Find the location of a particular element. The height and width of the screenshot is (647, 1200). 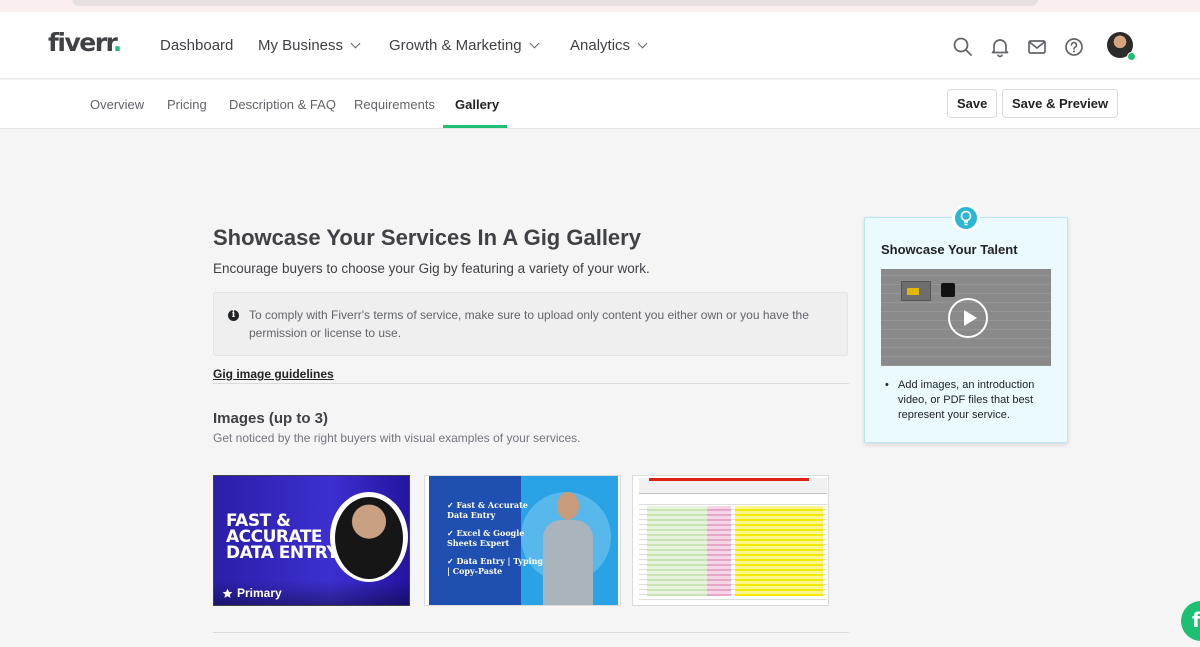

primary-badge: Primary is located at coordinates (252, 593).